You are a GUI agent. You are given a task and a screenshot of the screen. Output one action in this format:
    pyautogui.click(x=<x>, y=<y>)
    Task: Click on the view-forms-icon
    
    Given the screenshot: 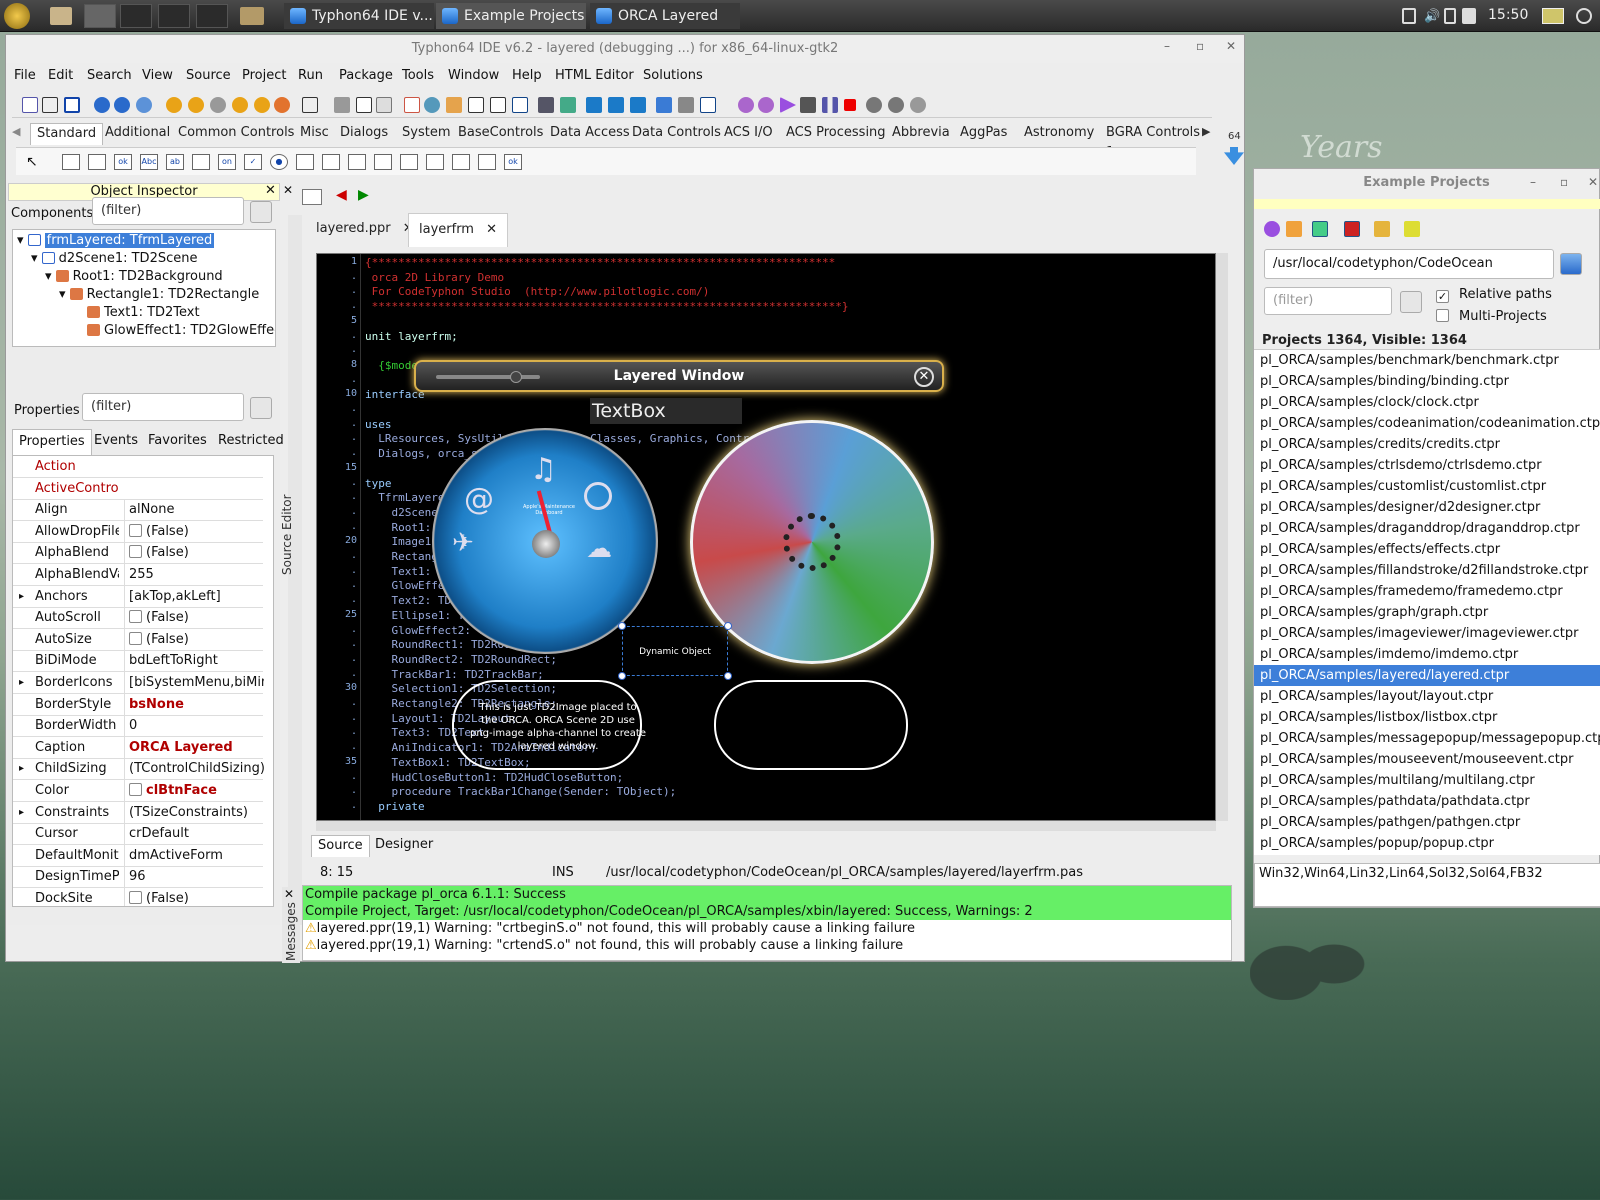 What is the action you would take?
    pyautogui.click(x=616, y=105)
    